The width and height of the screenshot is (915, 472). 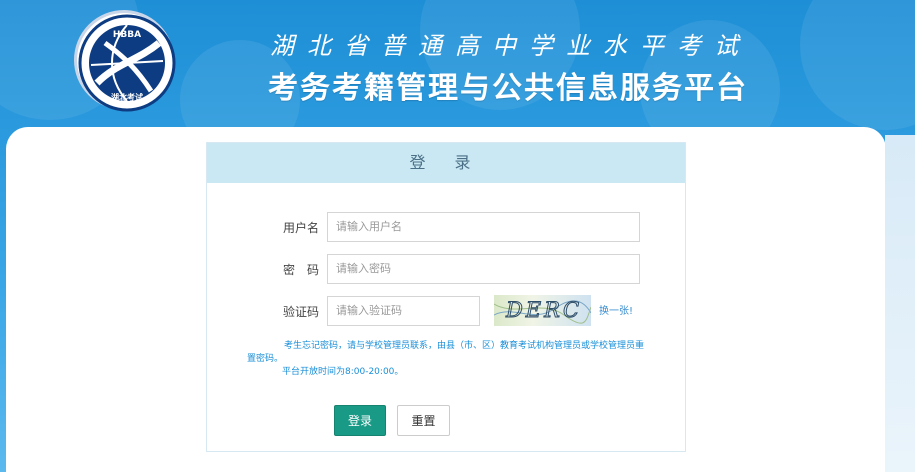 I want to click on tip-line-2: 平台开放时间为8:00-20:00。, so click(x=343, y=372).